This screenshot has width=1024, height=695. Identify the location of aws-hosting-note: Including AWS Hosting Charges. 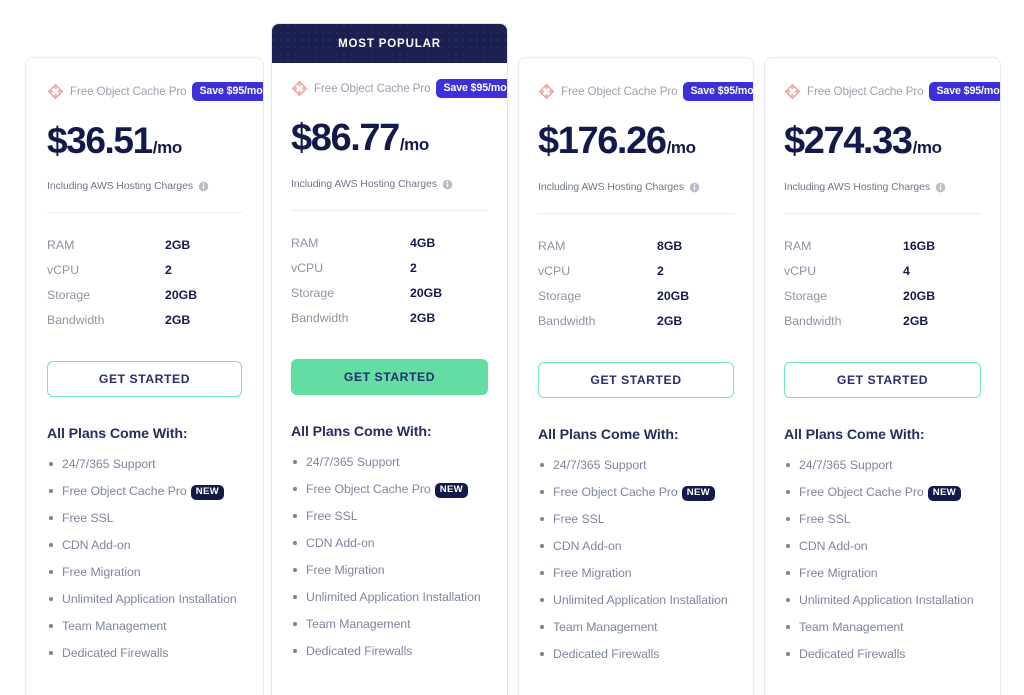
(882, 187).